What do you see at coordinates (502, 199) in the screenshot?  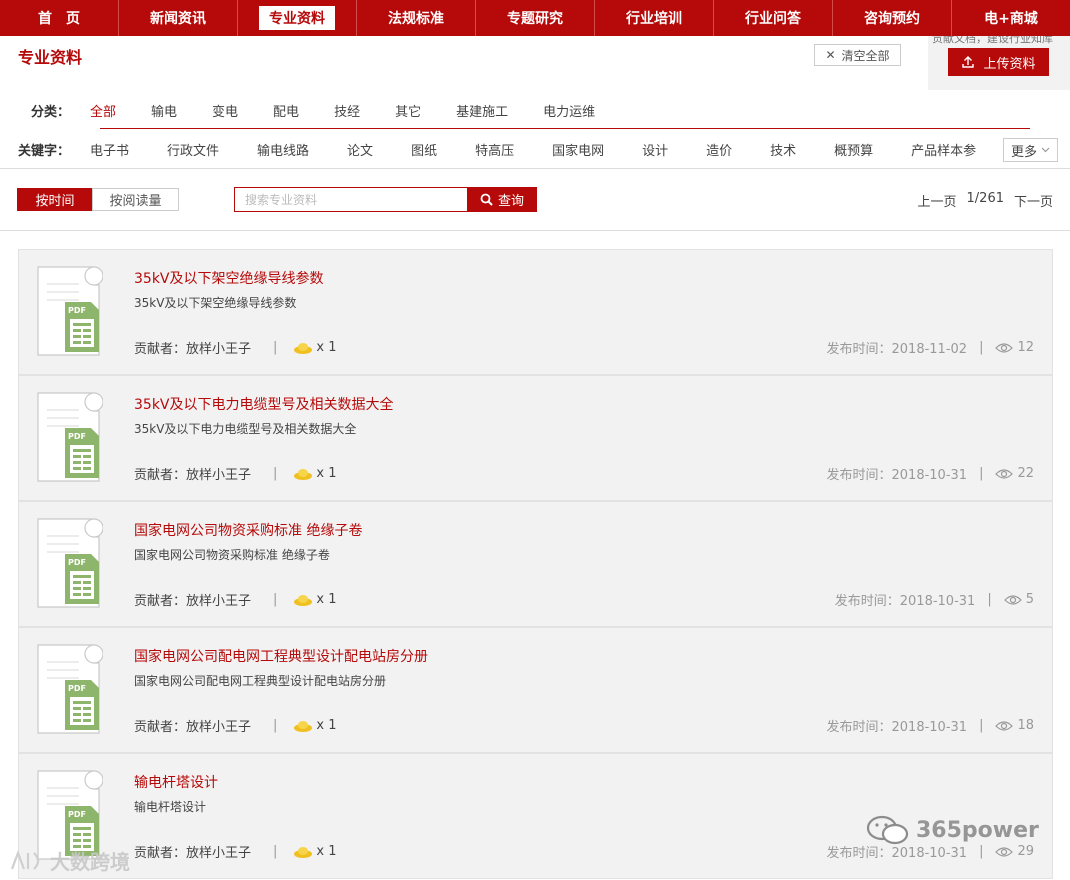 I see `search-button: 查询` at bounding box center [502, 199].